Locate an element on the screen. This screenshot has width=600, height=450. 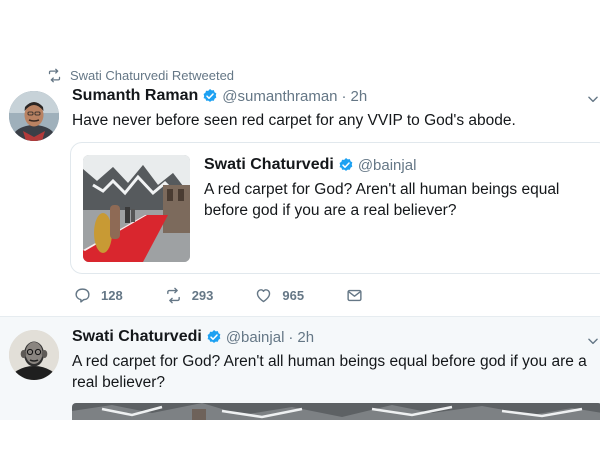
tweet-actions: 128 293 965 is located at coordinates (223, 295).